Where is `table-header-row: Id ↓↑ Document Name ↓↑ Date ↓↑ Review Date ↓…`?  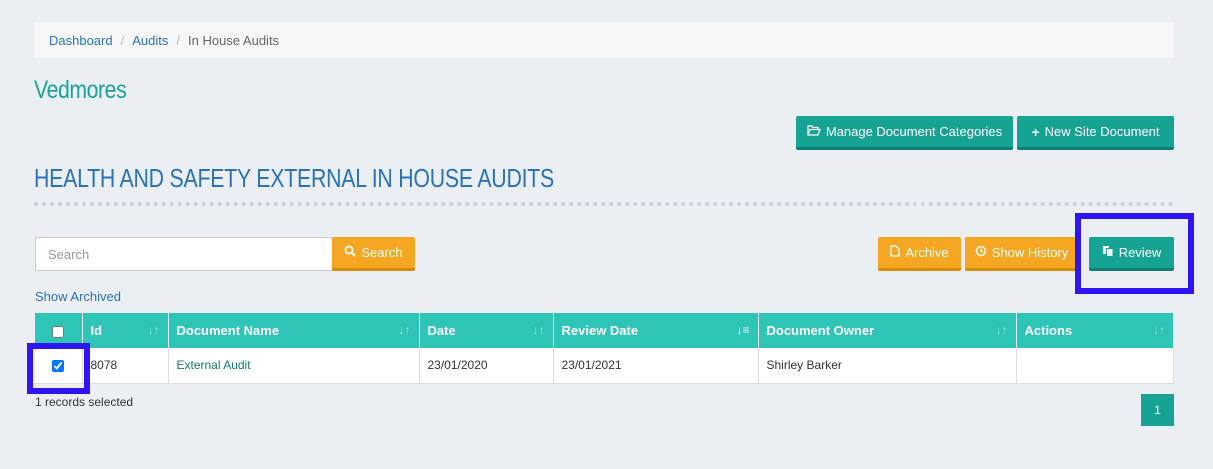
table-header-row: Id ↓↑ Document Name ↓↑ Date ↓↑ Review Date ↓… is located at coordinates (604, 330).